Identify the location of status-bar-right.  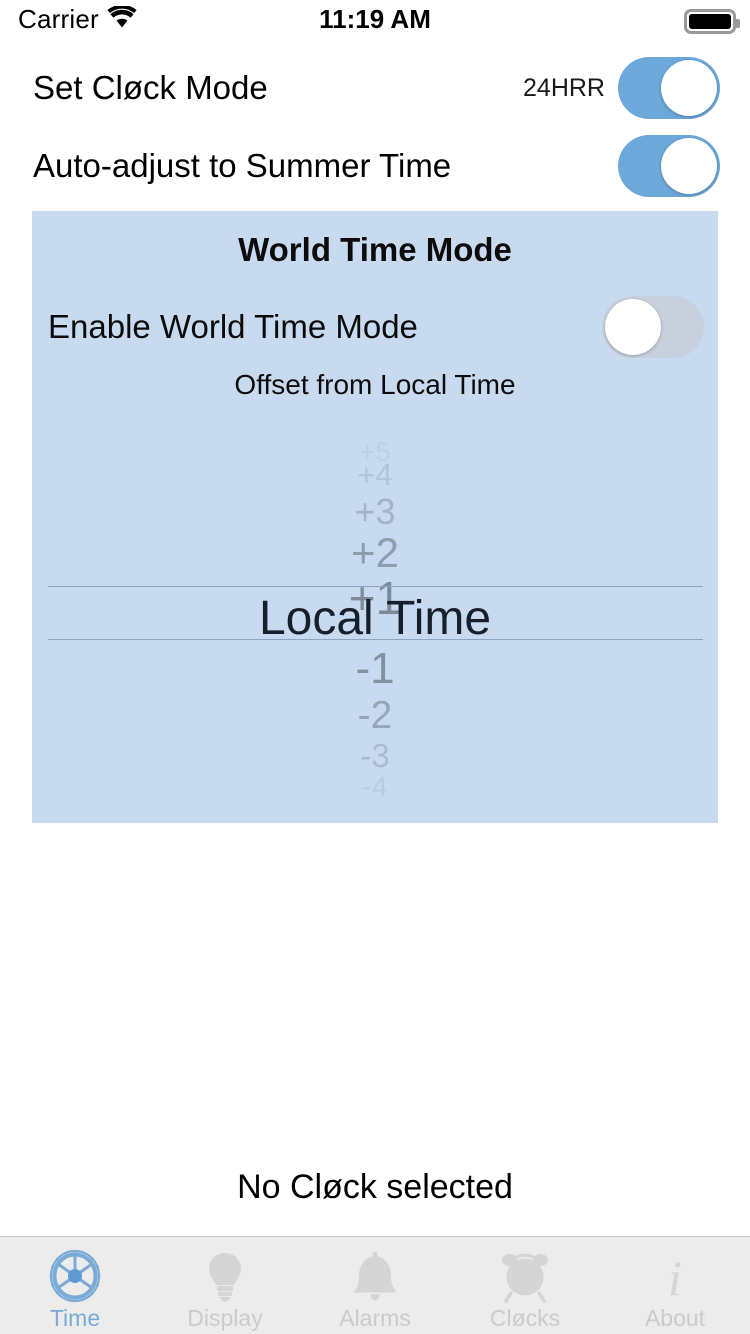
(712, 21).